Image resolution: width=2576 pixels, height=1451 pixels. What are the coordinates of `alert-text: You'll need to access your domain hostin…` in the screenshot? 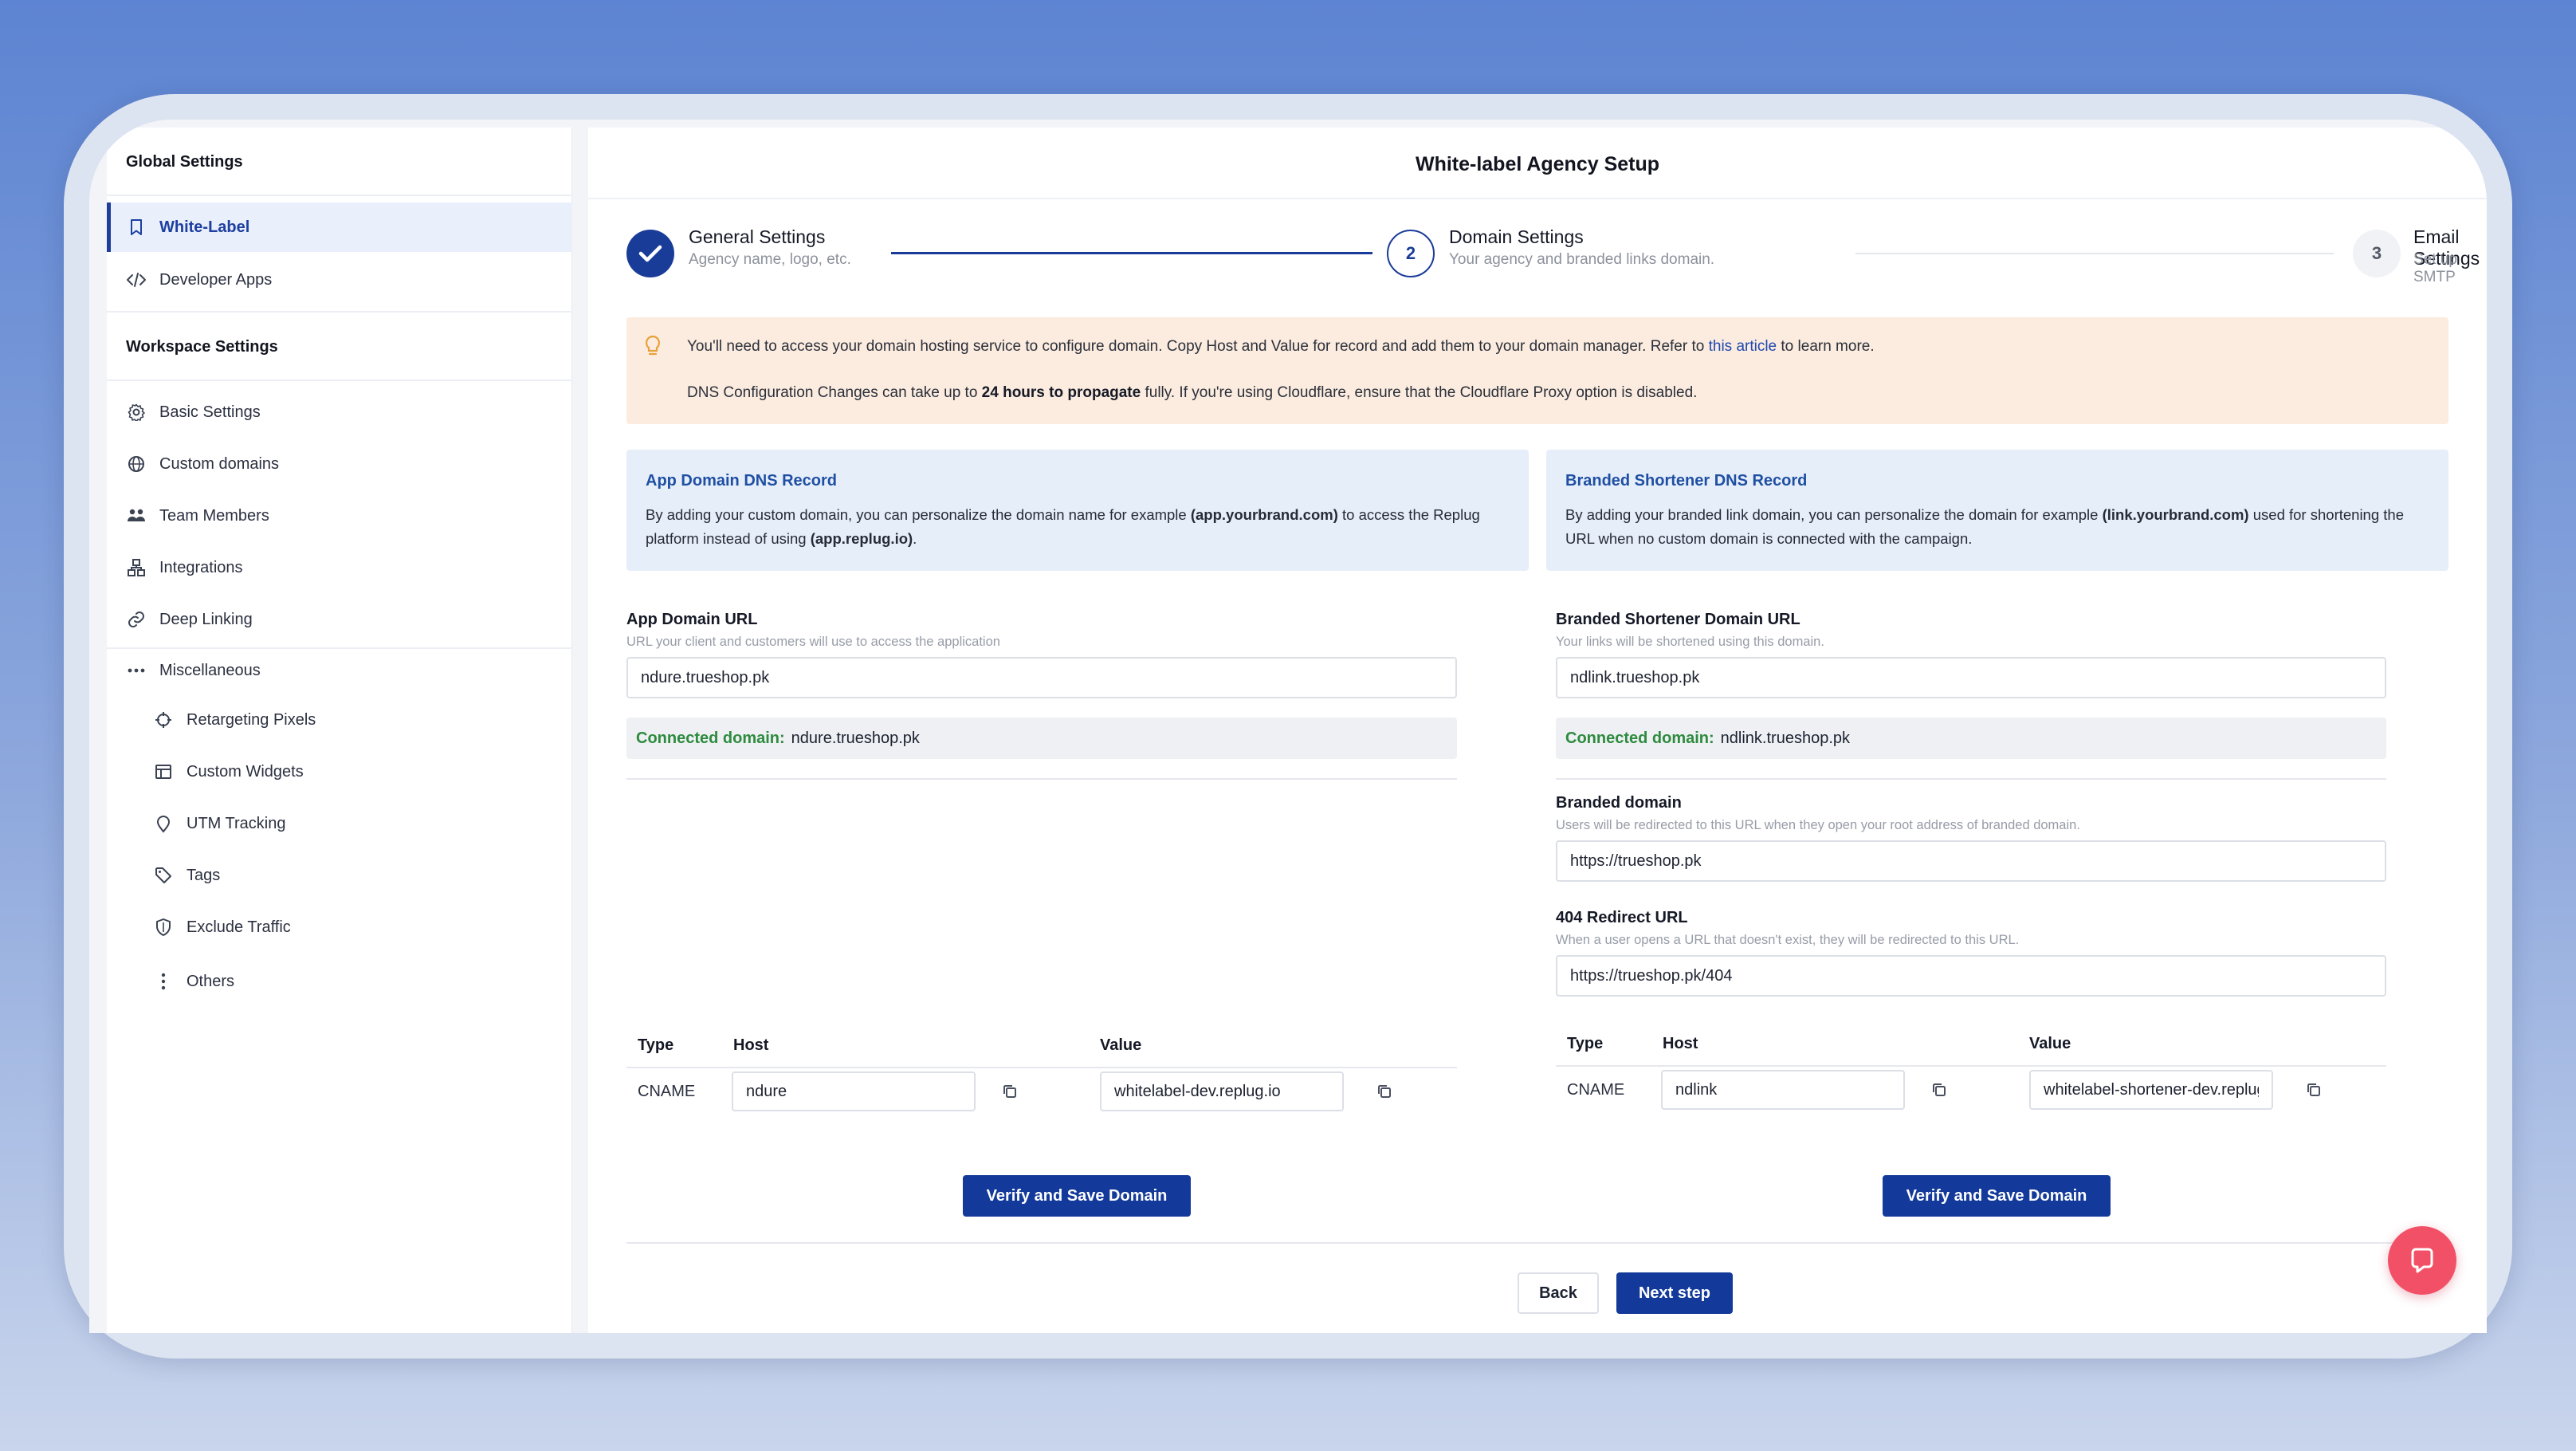 It's located at (1198, 346).